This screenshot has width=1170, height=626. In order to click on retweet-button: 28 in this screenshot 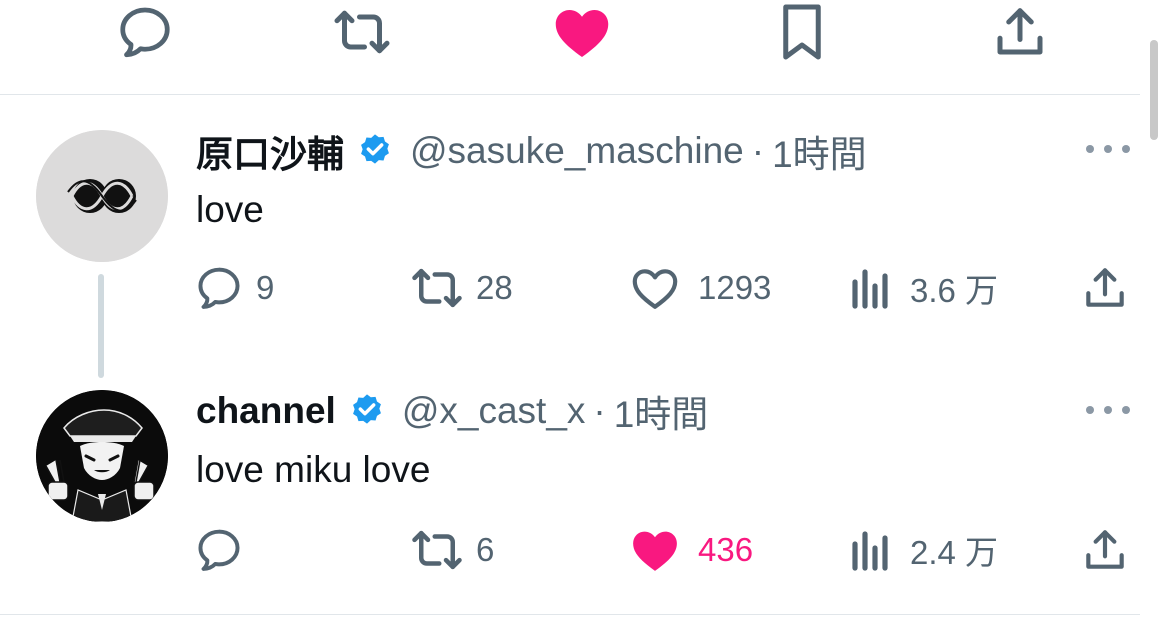, I will do `click(461, 288)`.